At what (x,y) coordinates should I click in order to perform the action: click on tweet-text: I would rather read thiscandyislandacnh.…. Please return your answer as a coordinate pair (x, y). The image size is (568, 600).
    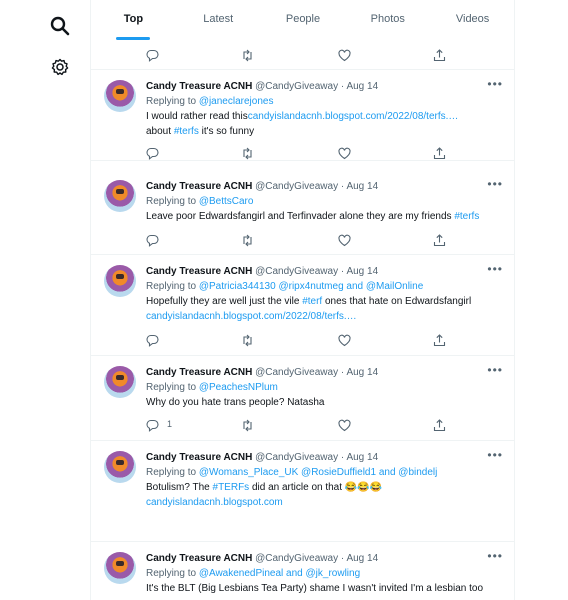
    Looking at the image, I should click on (323, 124).